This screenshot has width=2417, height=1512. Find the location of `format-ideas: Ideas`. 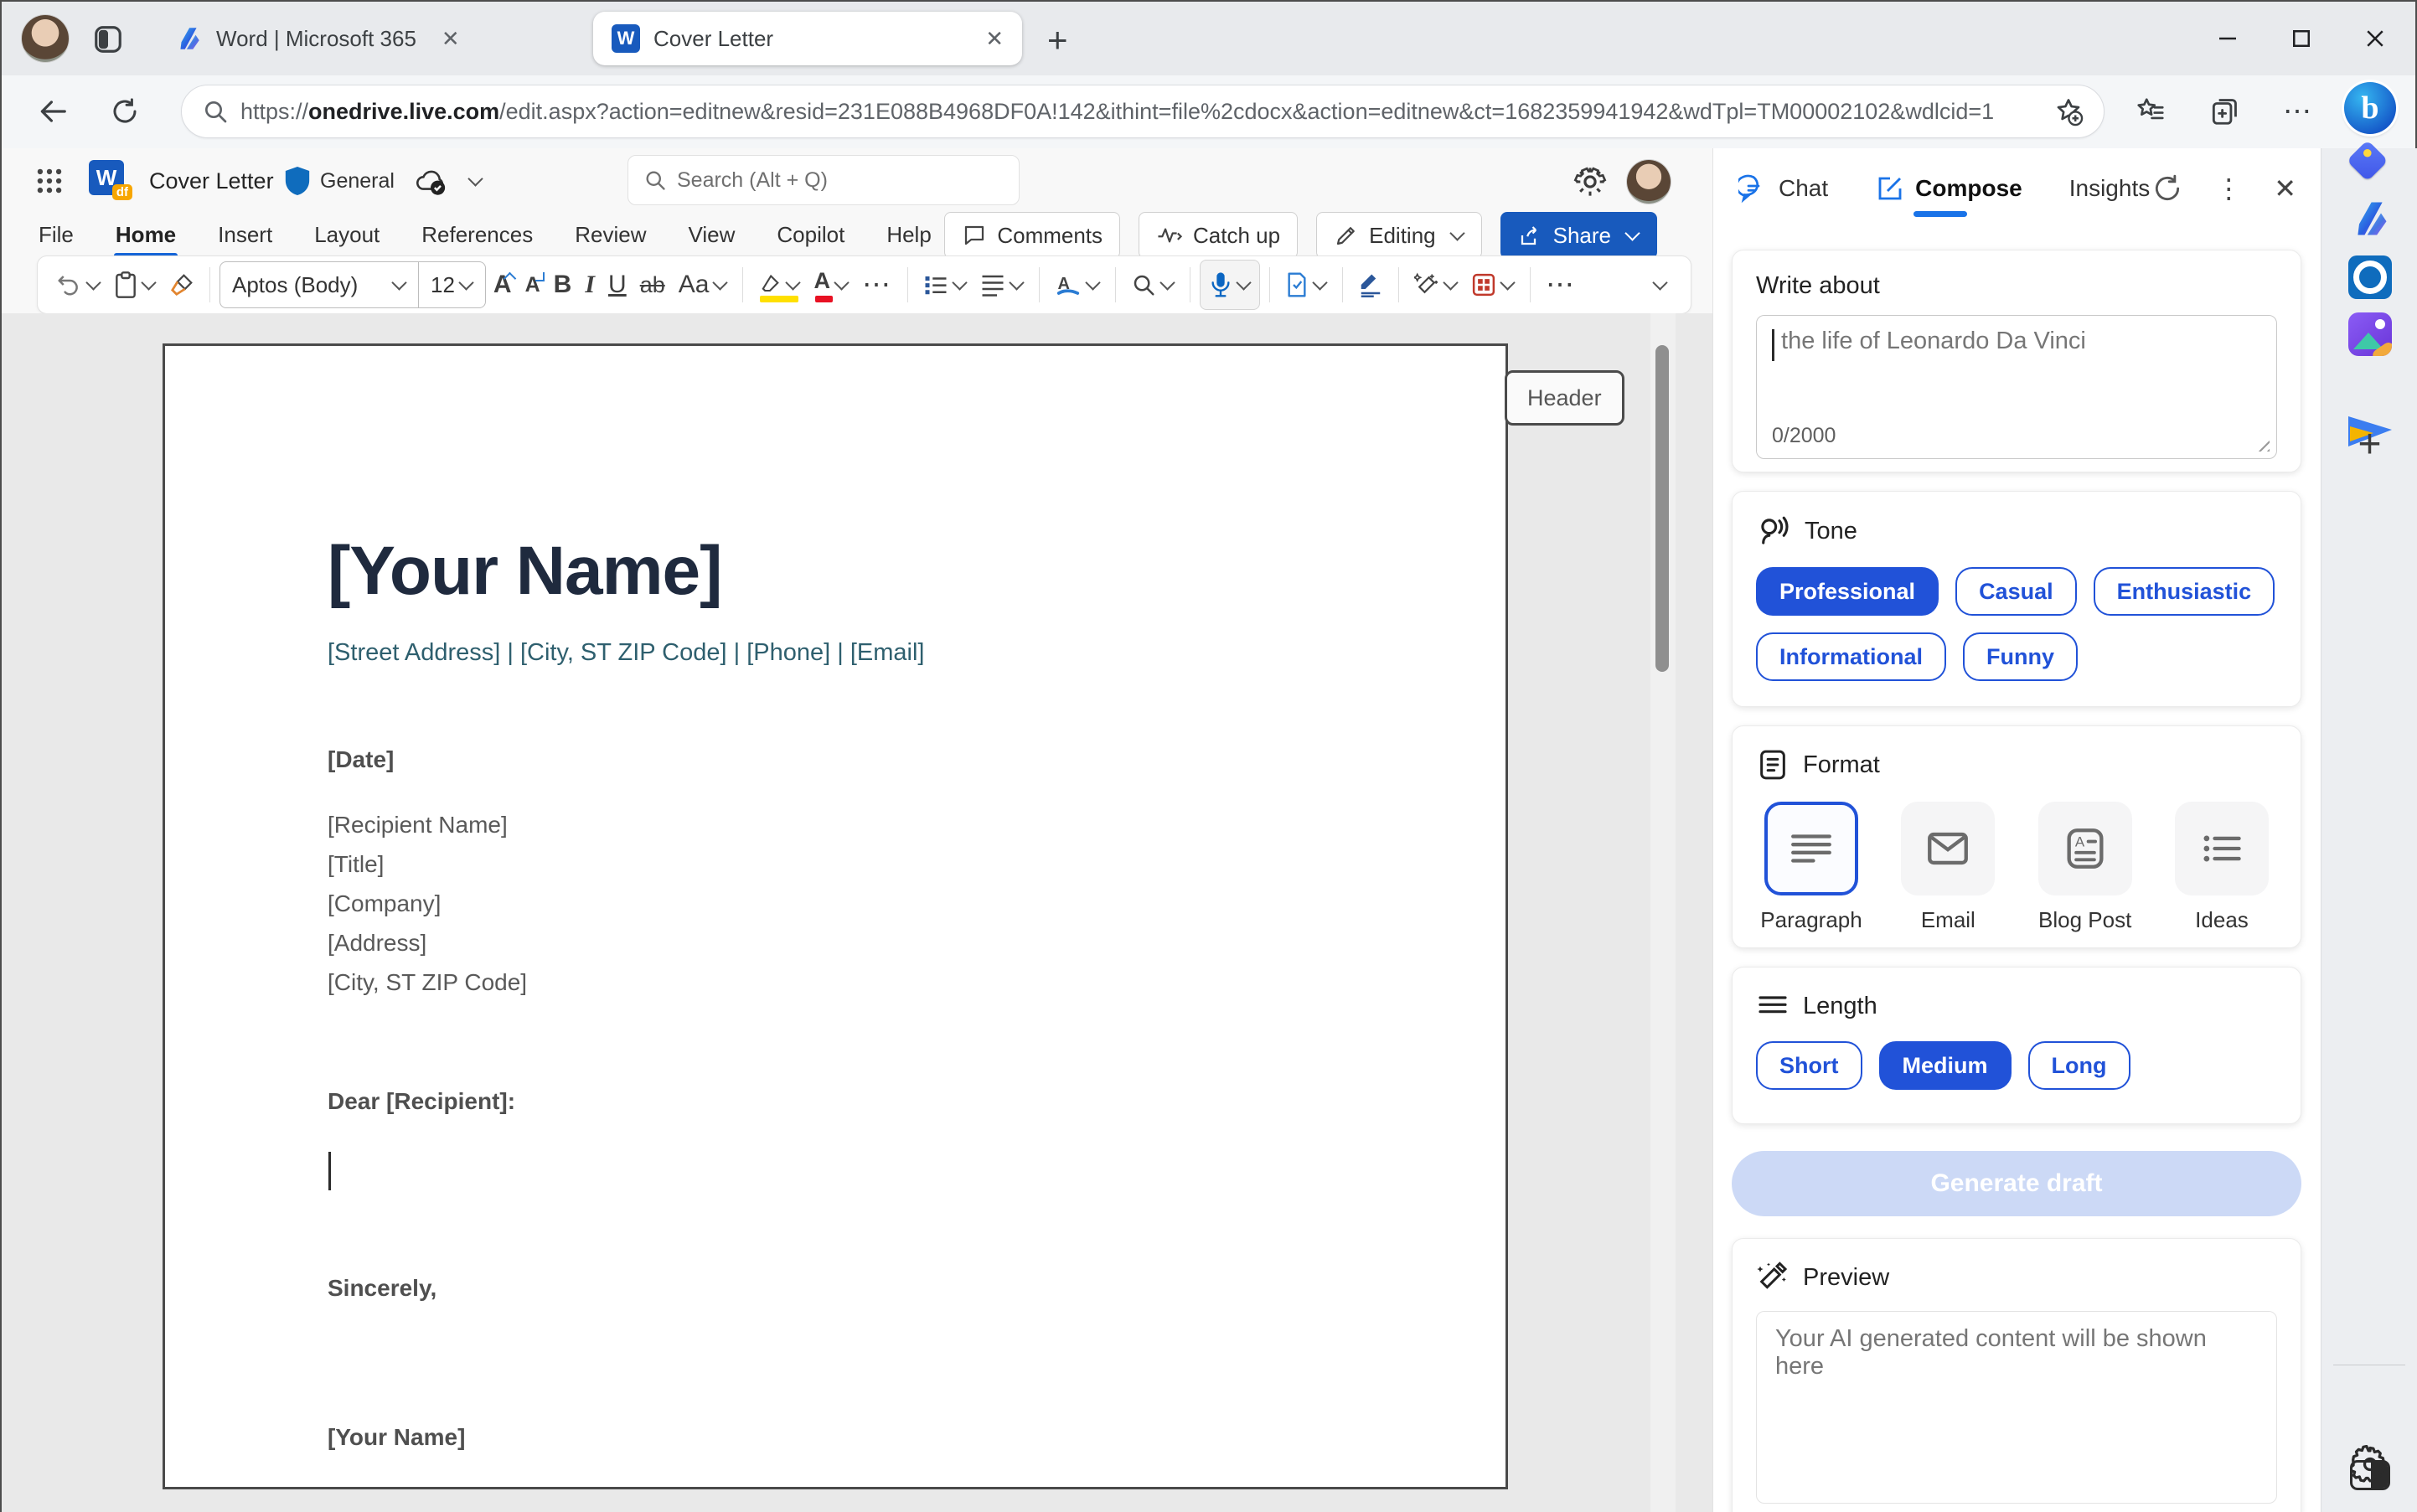

format-ideas: Ideas is located at coordinates (2222, 867).